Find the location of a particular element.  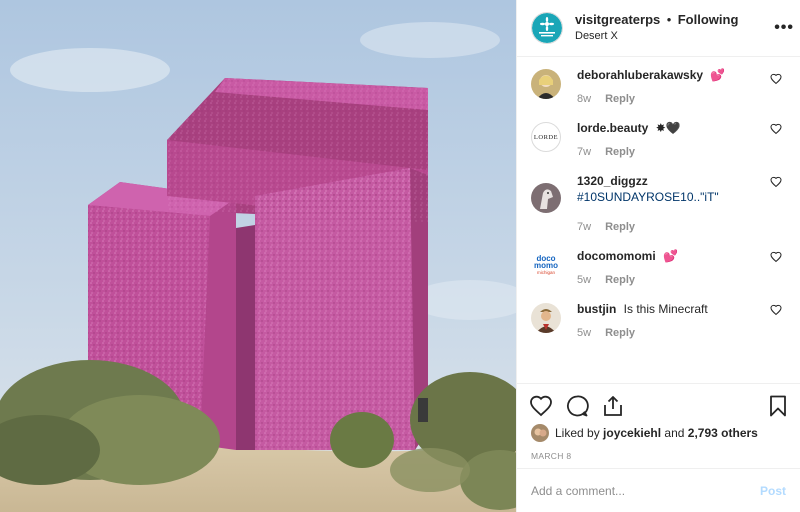

comment-item: LORDE lorde.beauty ✸🖤 7w Reply is located at coordinates (658, 133).